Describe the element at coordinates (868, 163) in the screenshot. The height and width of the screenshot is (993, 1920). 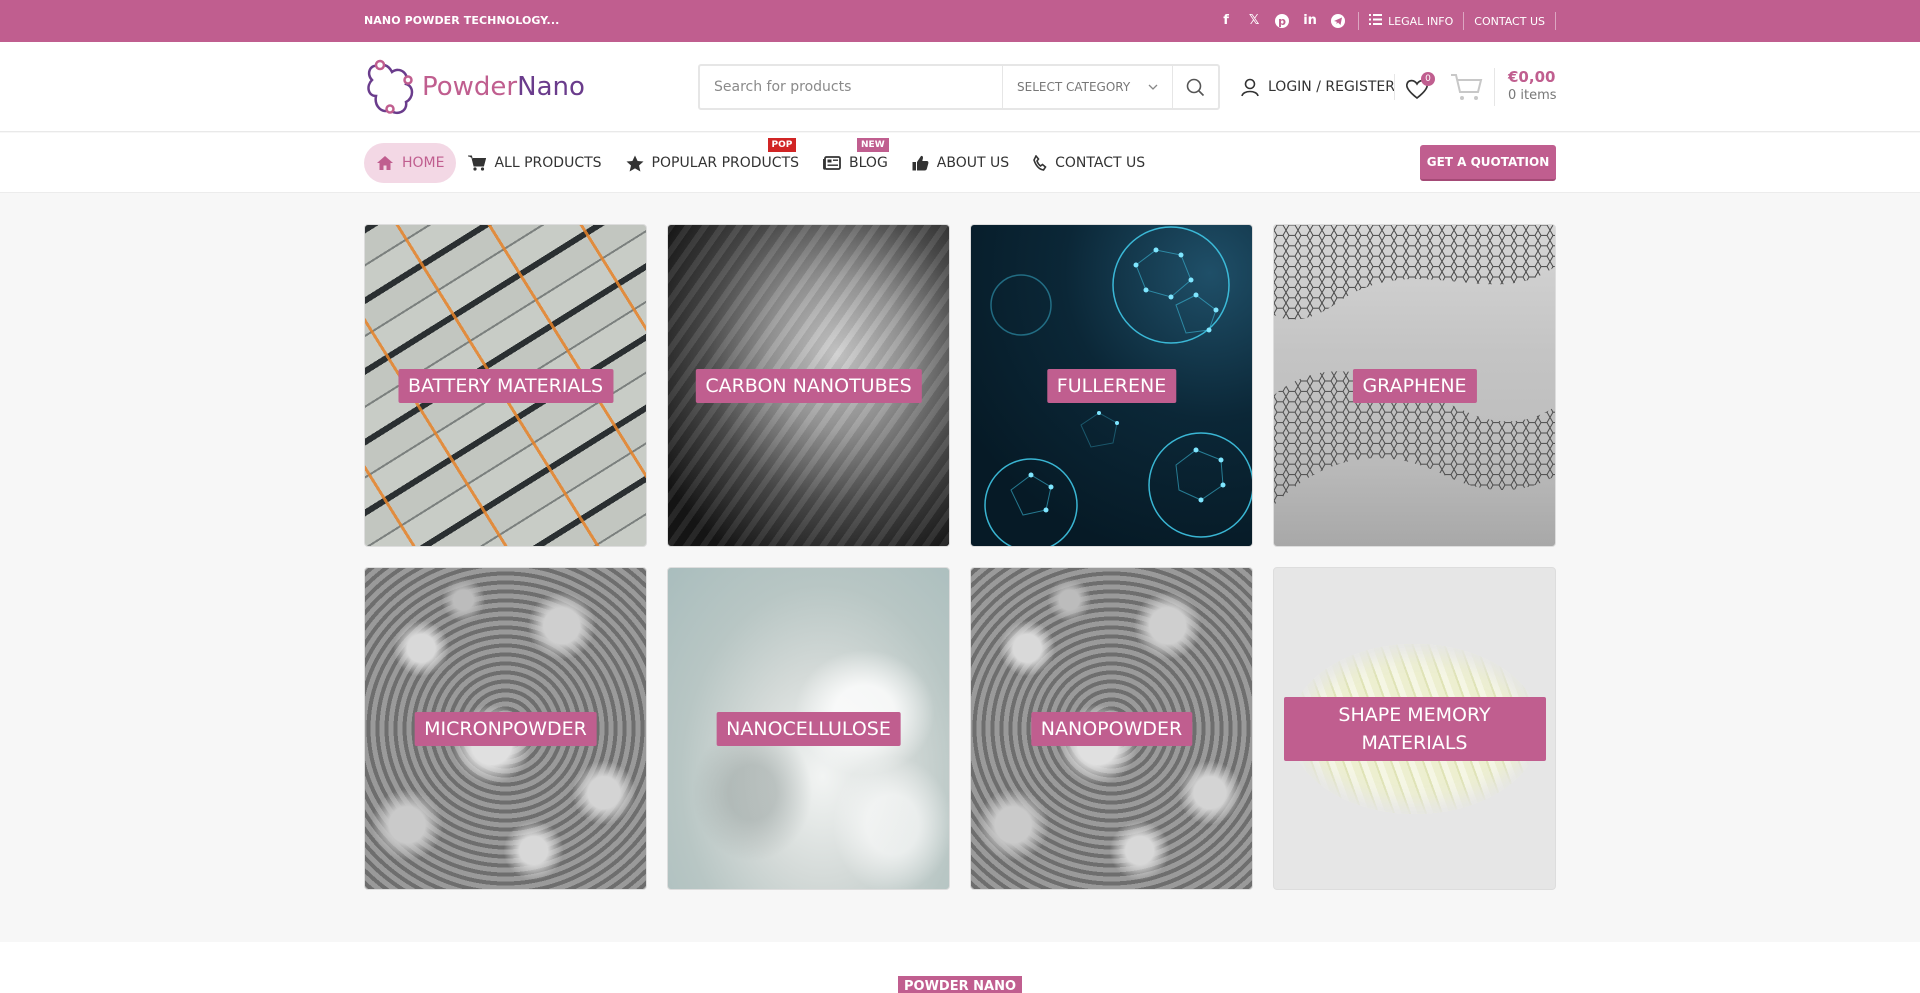
I see `nav-item-label: BLOG` at that location.